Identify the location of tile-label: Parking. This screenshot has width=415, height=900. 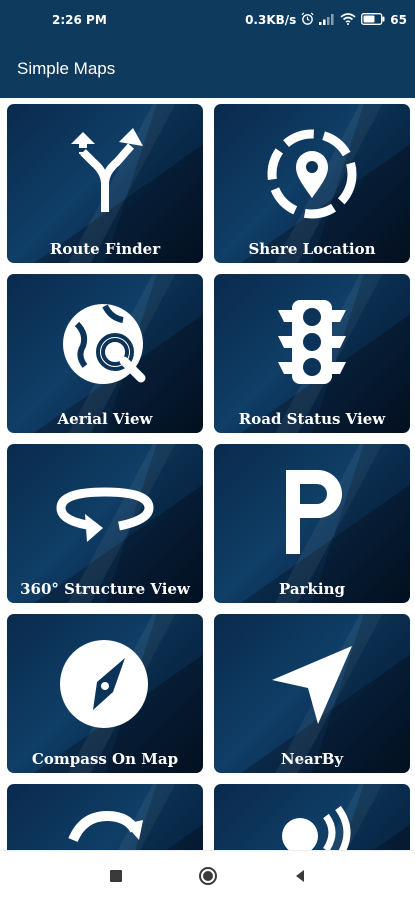
(312, 589).